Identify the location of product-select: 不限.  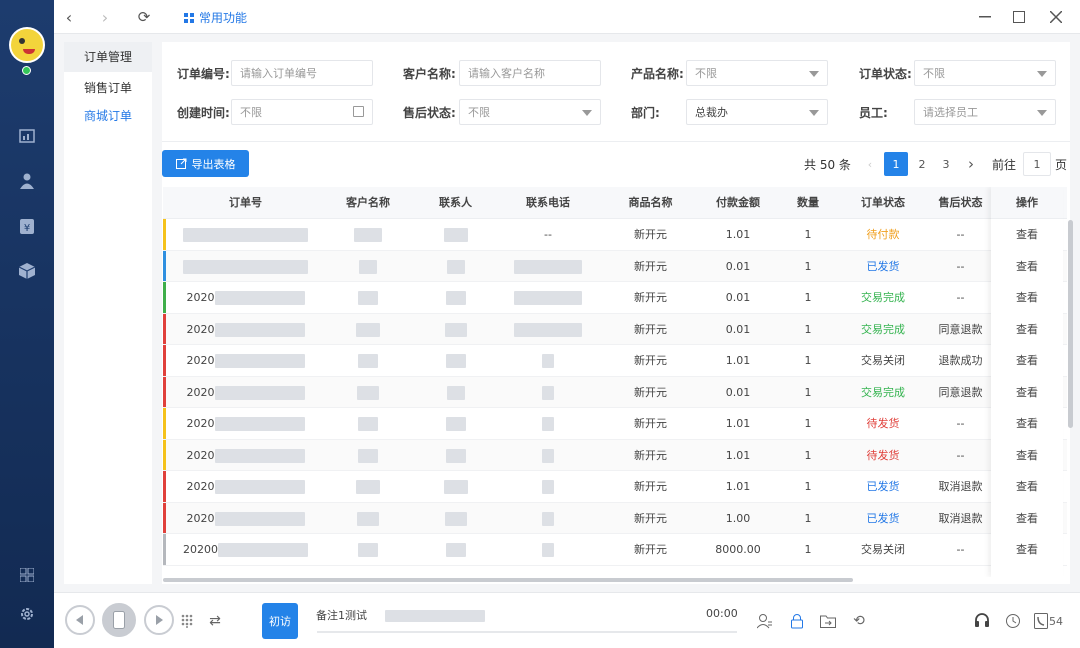
(757, 73).